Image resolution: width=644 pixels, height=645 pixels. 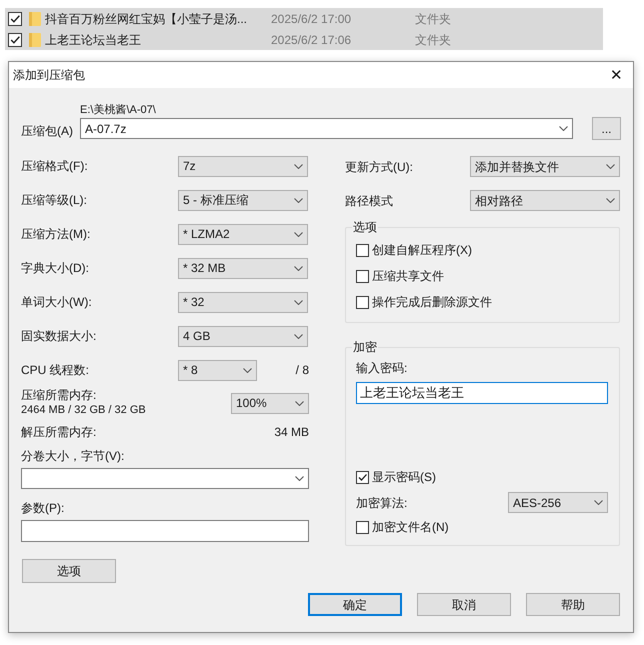 I want to click on dropdown: * 32 MB, so click(x=243, y=268).